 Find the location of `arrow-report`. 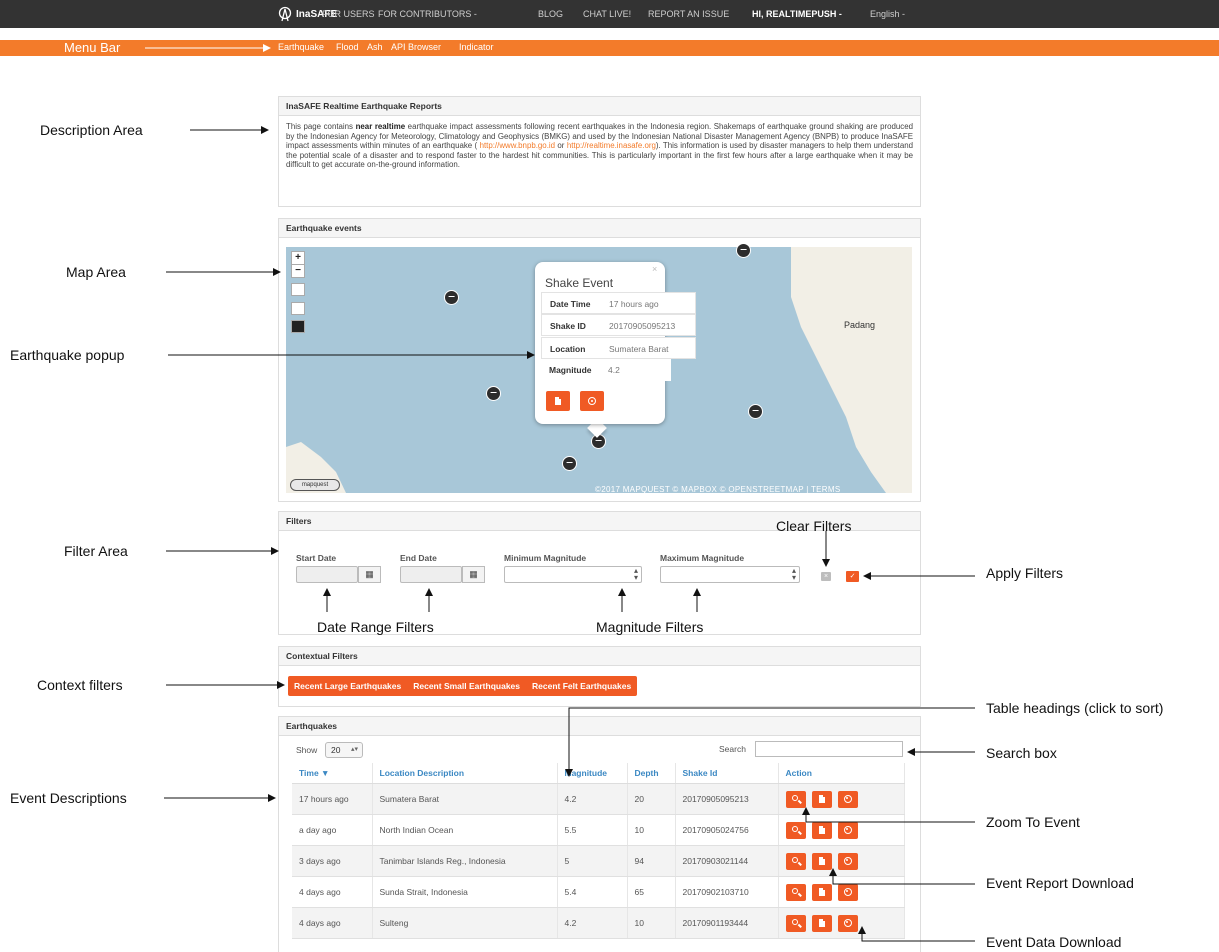

arrow-report is located at coordinates (902, 876).